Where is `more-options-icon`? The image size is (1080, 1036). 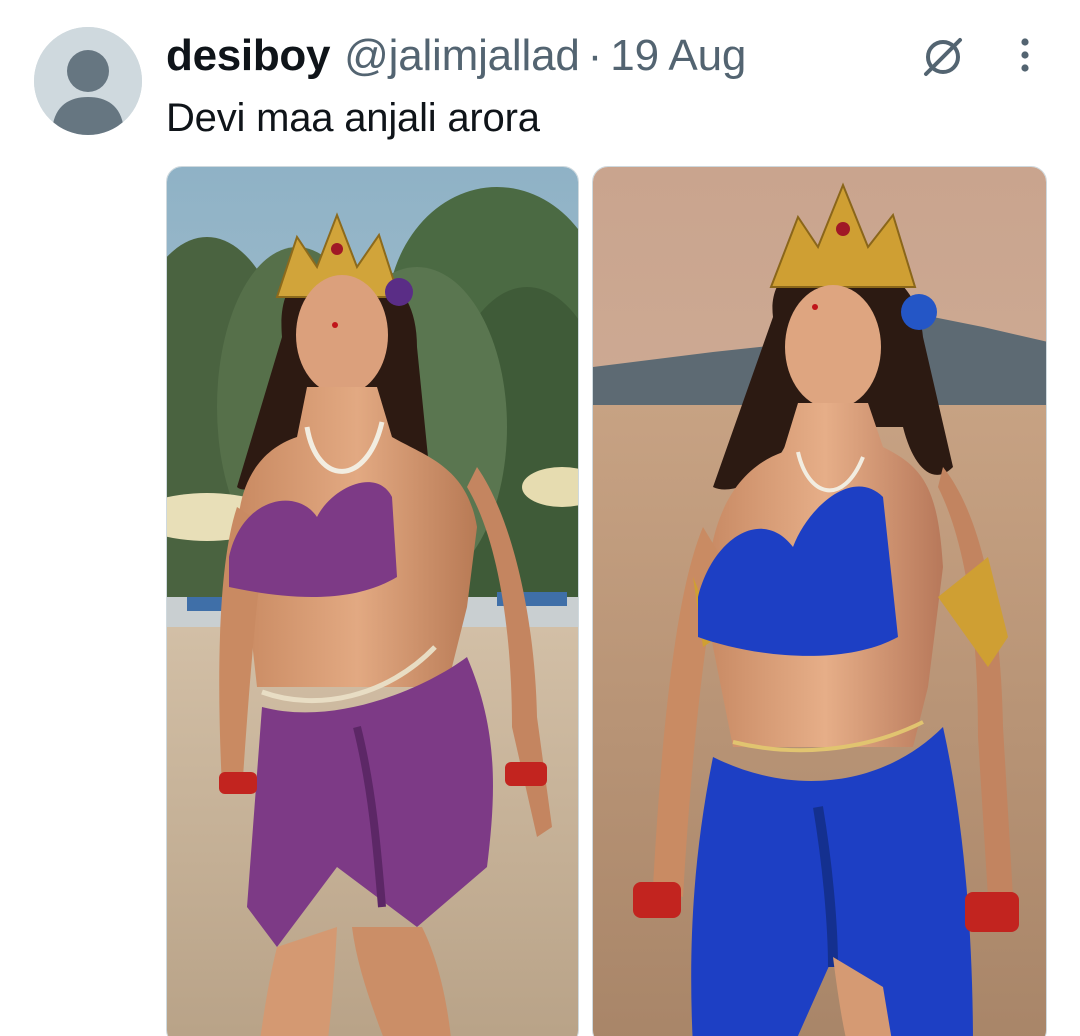 more-options-icon is located at coordinates (1025, 57).